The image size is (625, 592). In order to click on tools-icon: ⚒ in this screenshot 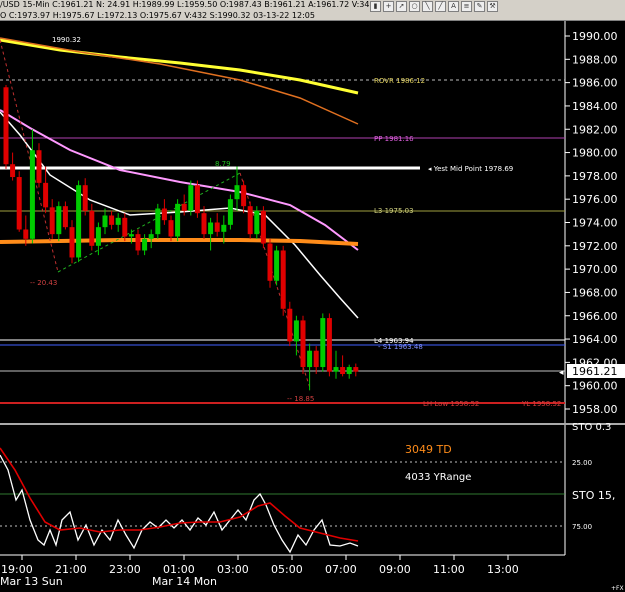, I will do `click(492, 6)`.